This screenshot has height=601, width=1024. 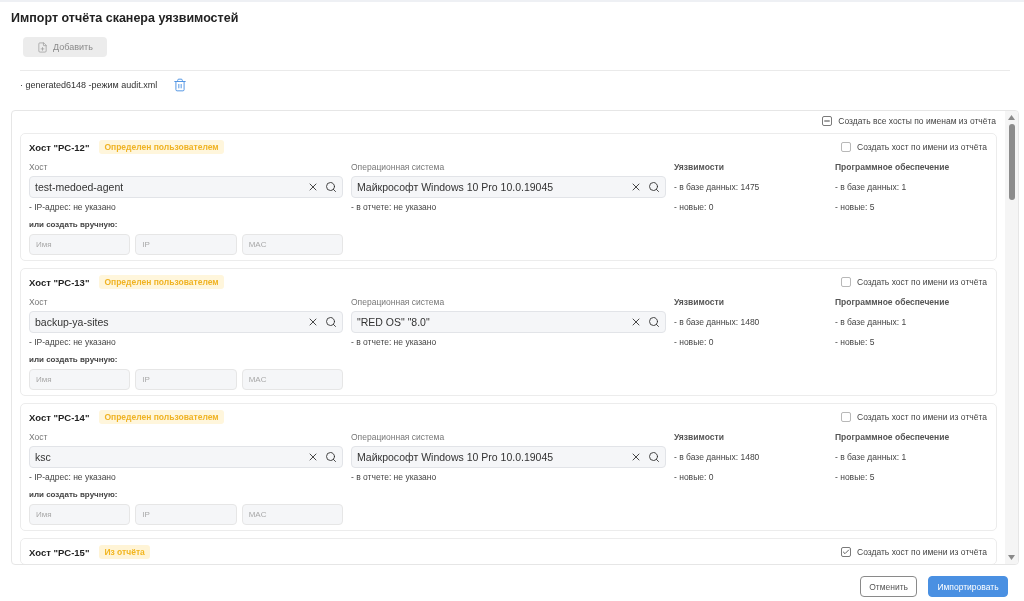 I want to click on scrollbar-track, so click(x=1011, y=337).